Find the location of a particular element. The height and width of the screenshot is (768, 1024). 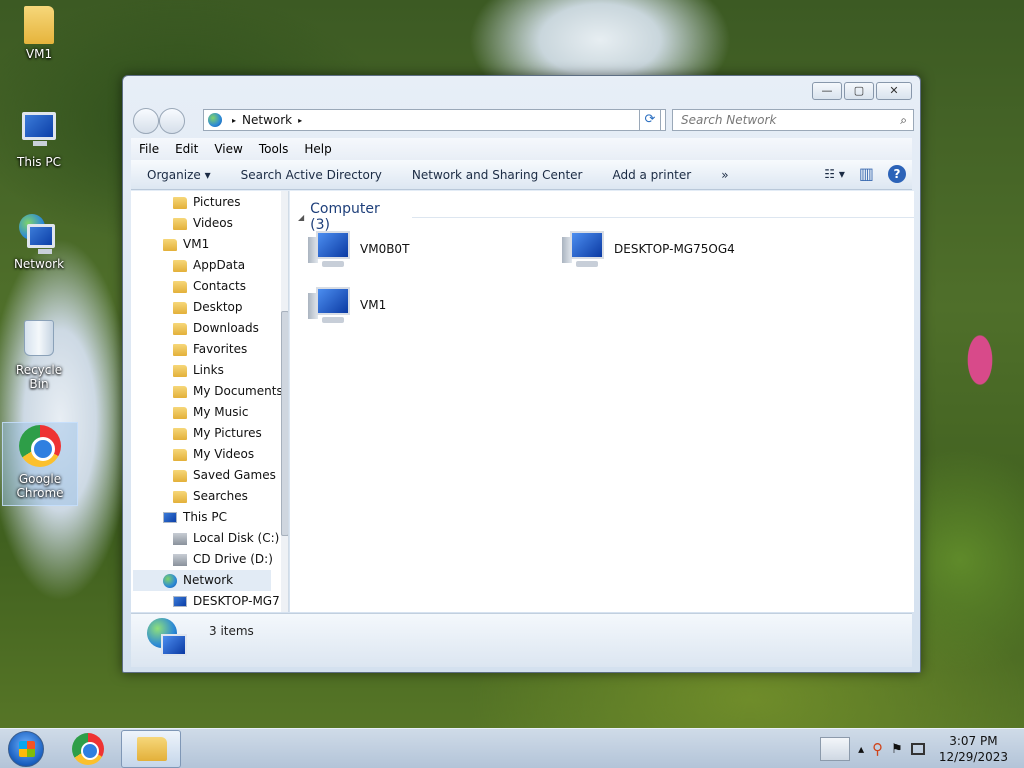

nav-item-appdata: AppData is located at coordinates (209, 265).